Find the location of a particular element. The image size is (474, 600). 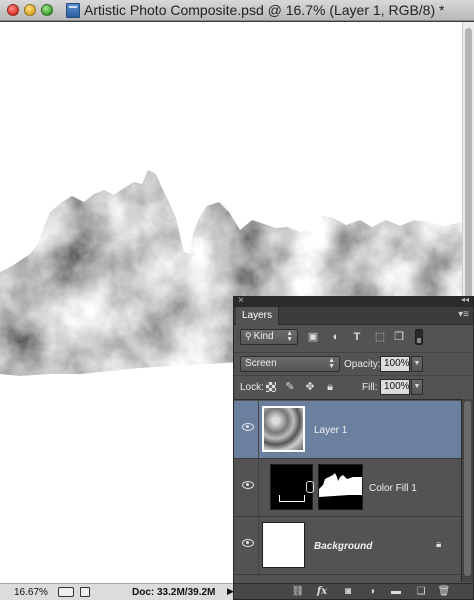

opacity-input: 100% is located at coordinates (395, 364).